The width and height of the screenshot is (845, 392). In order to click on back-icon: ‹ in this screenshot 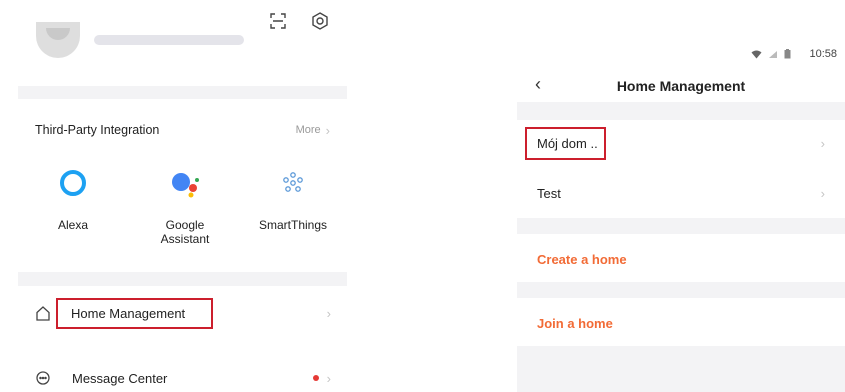, I will do `click(538, 84)`.